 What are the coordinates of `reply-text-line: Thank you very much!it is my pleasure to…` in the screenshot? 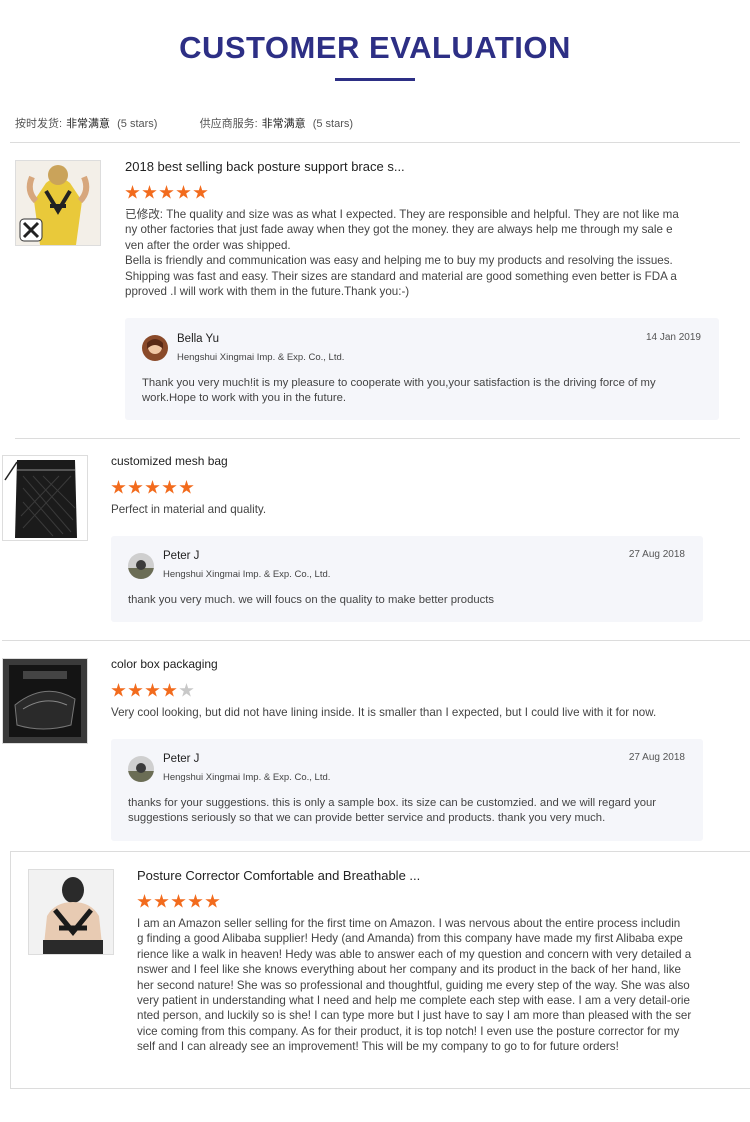 It's located at (399, 383).